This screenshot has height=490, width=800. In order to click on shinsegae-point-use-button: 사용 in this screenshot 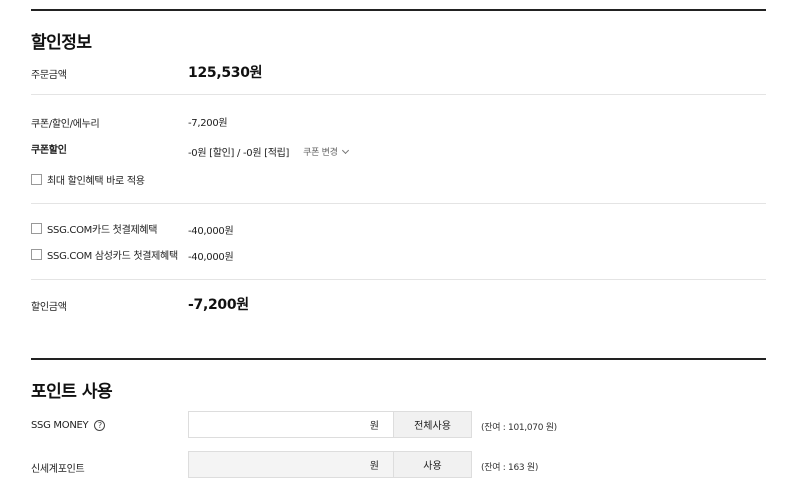, I will do `click(433, 464)`.